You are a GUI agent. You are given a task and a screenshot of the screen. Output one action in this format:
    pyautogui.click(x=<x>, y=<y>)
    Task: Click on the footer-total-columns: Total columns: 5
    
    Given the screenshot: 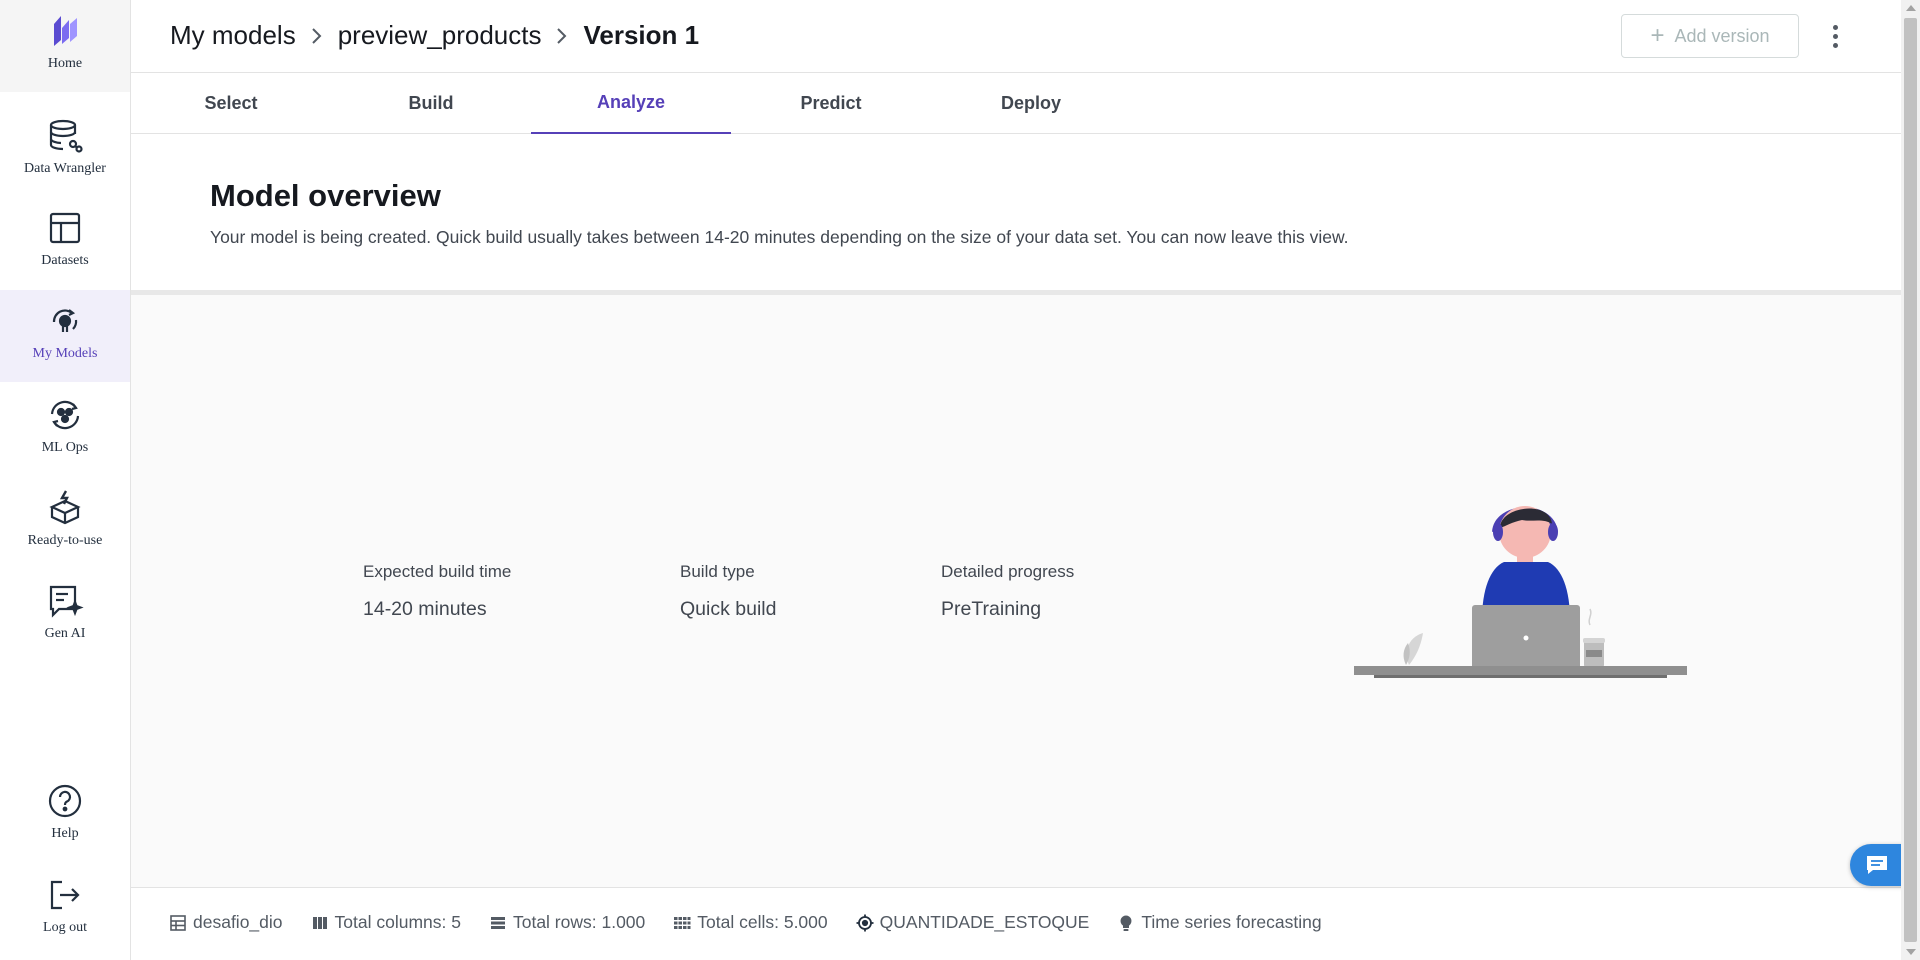 What is the action you would take?
    pyautogui.click(x=386, y=922)
    